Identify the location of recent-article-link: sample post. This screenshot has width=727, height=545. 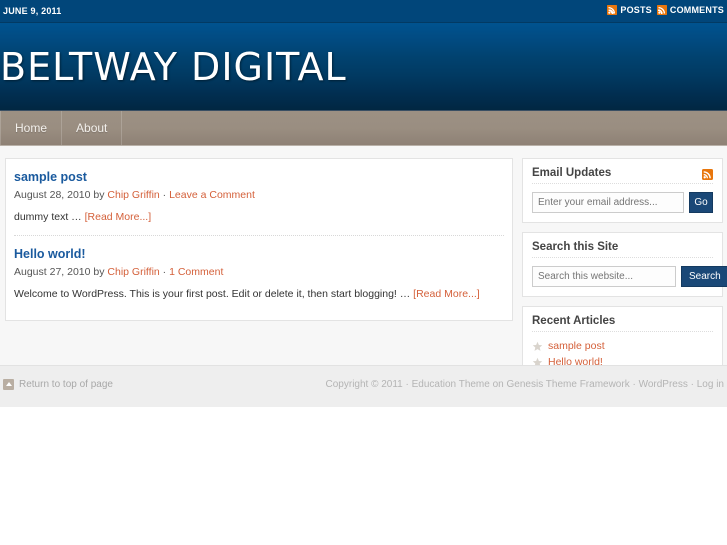
(576, 346).